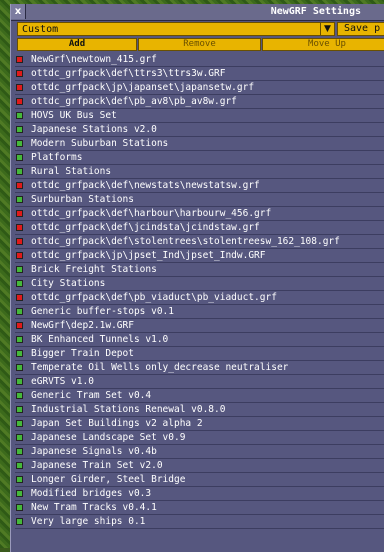 The height and width of the screenshot is (552, 384). What do you see at coordinates (323, 44) in the screenshot?
I see `move-up-button: Move Up` at bounding box center [323, 44].